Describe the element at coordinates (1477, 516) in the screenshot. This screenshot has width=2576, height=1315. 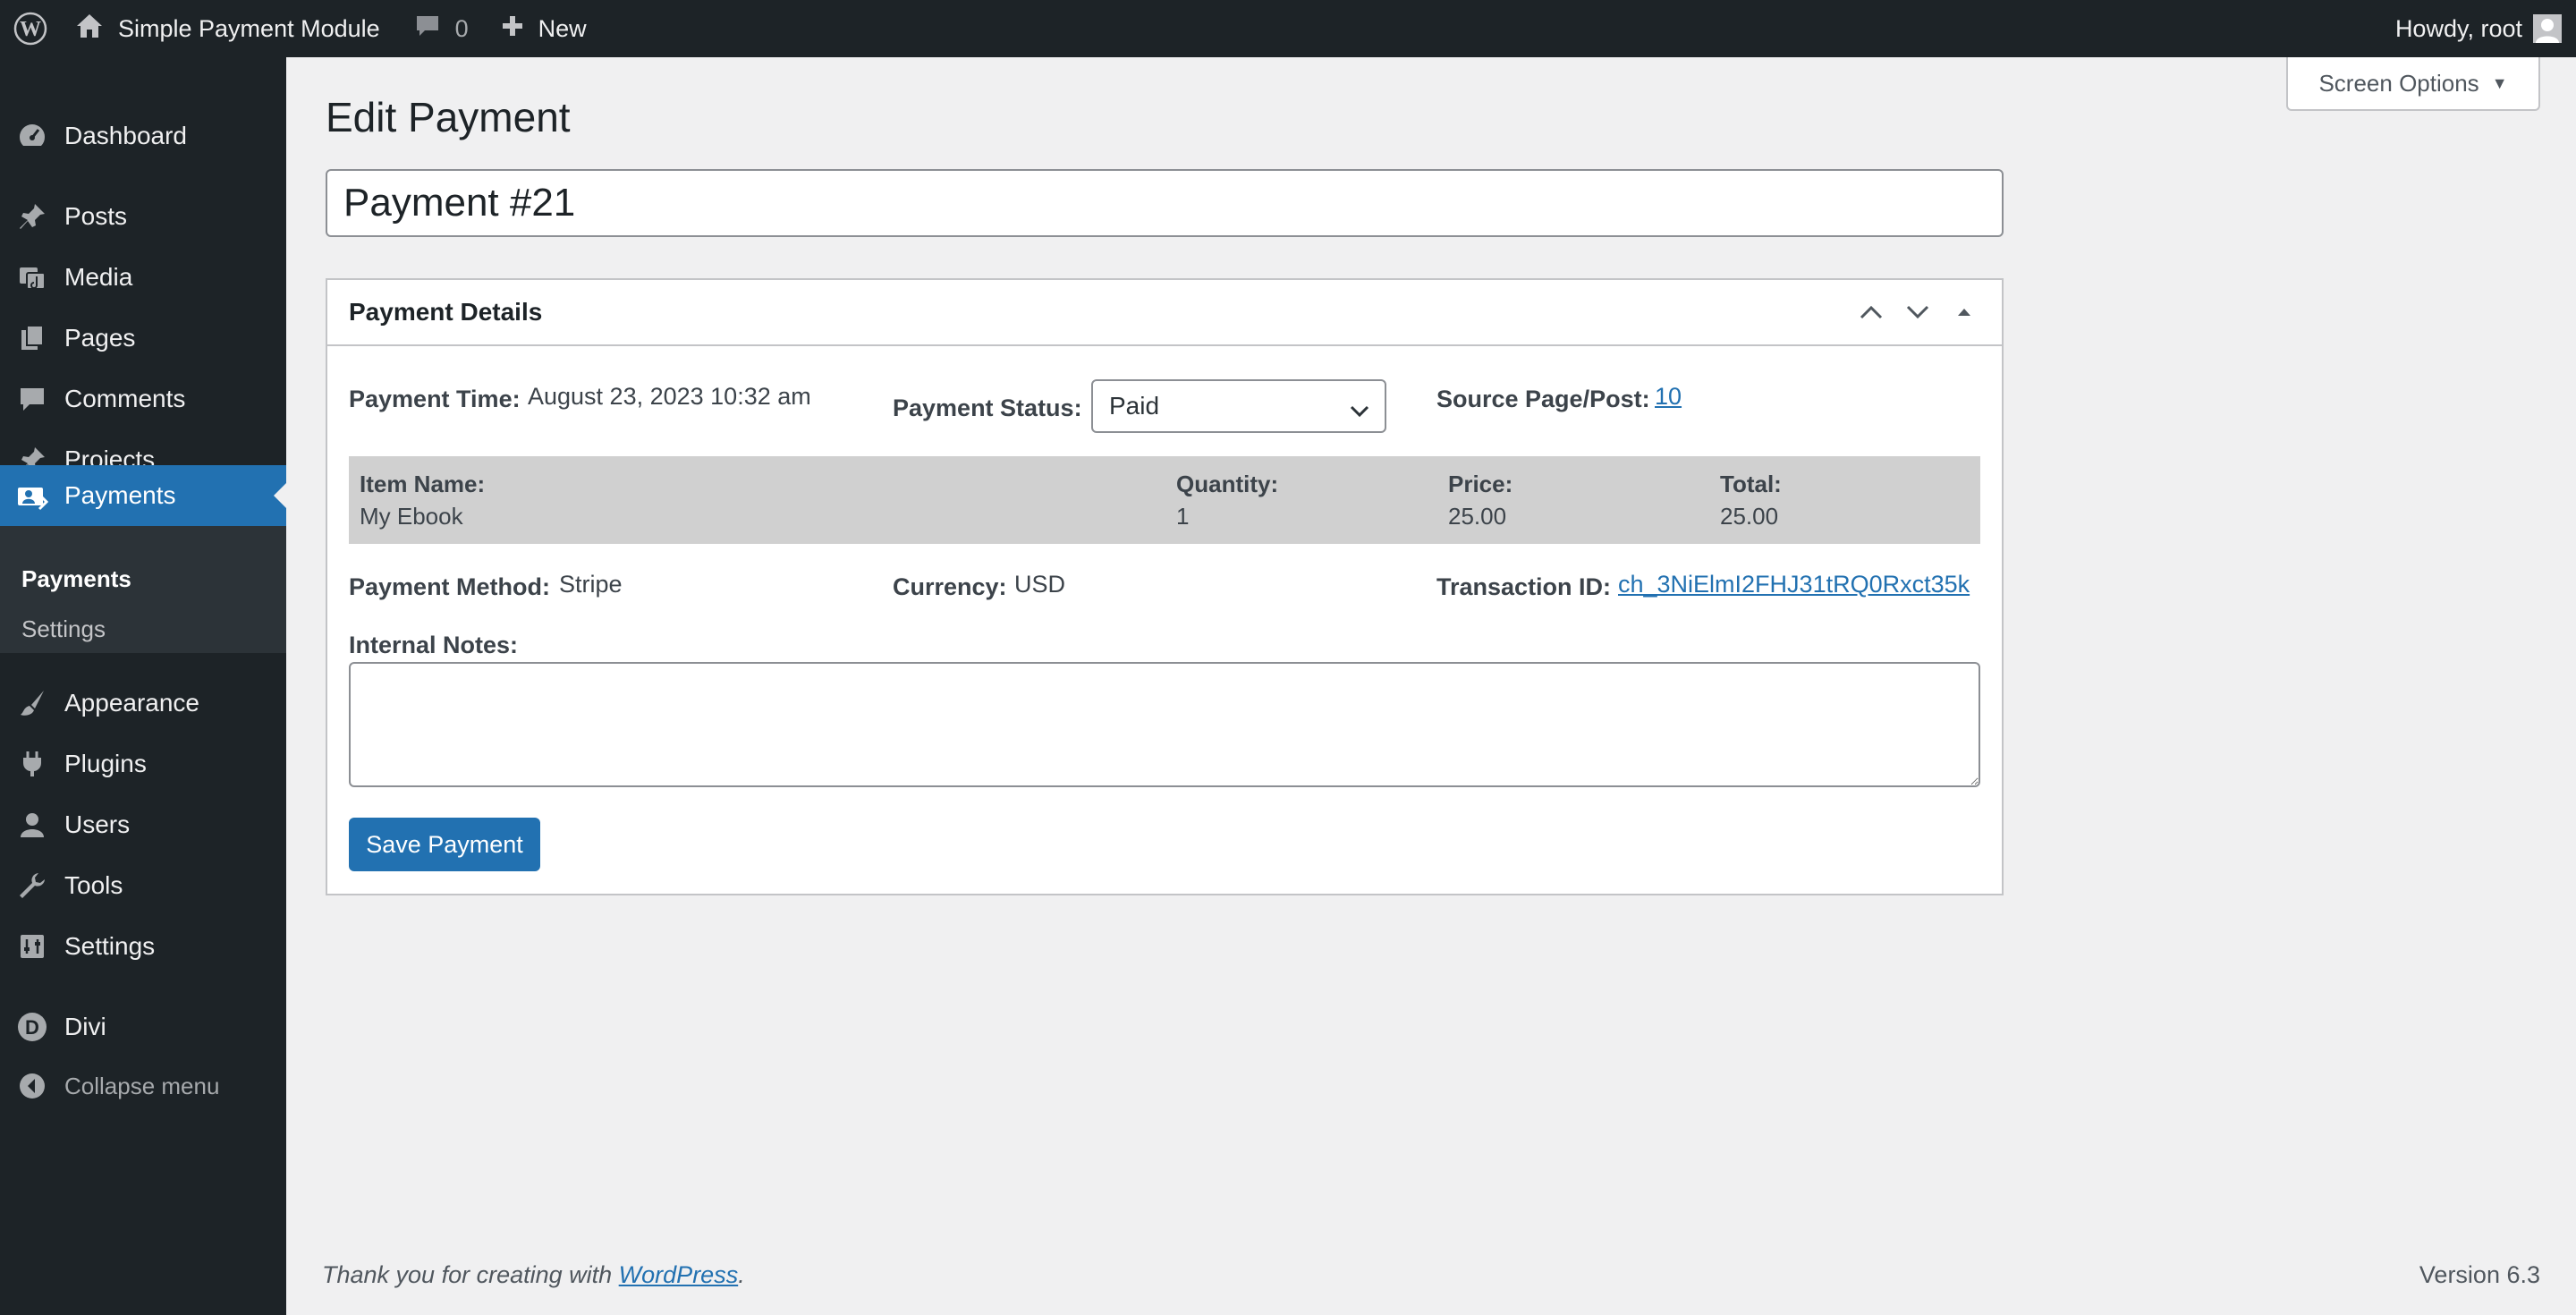
I see `price-value: 25.00` at that location.